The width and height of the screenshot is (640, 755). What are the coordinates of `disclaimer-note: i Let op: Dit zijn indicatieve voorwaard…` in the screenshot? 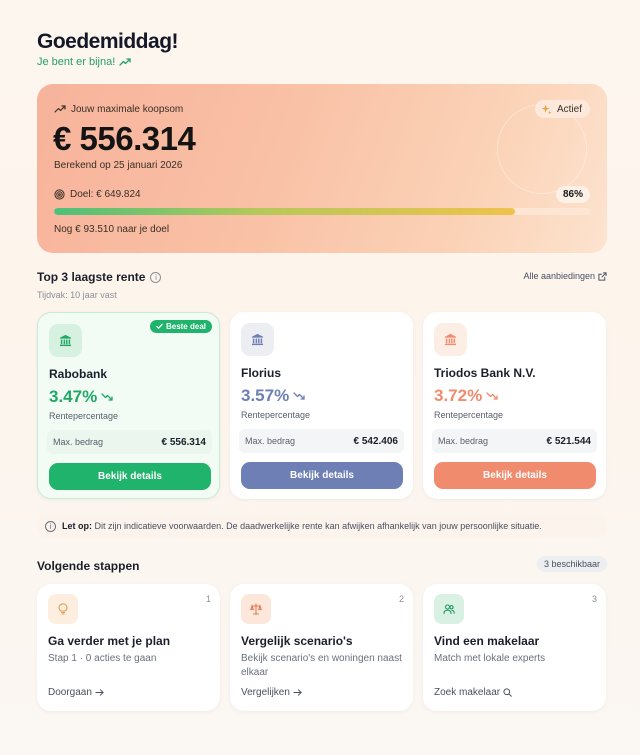 It's located at (322, 526).